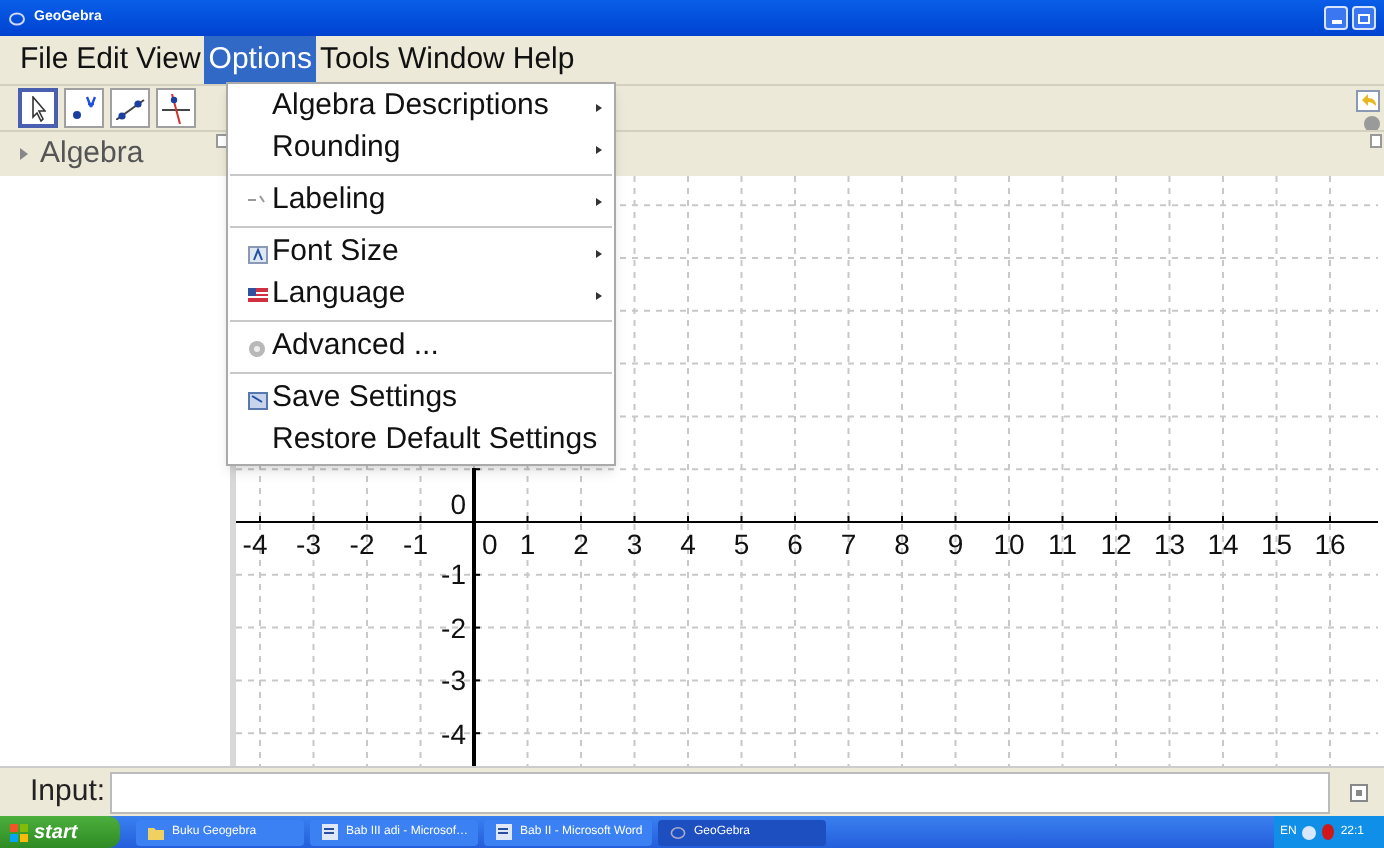 This screenshot has width=1384, height=848. What do you see at coordinates (19, 832) in the screenshot?
I see `windows-logo-icon` at bounding box center [19, 832].